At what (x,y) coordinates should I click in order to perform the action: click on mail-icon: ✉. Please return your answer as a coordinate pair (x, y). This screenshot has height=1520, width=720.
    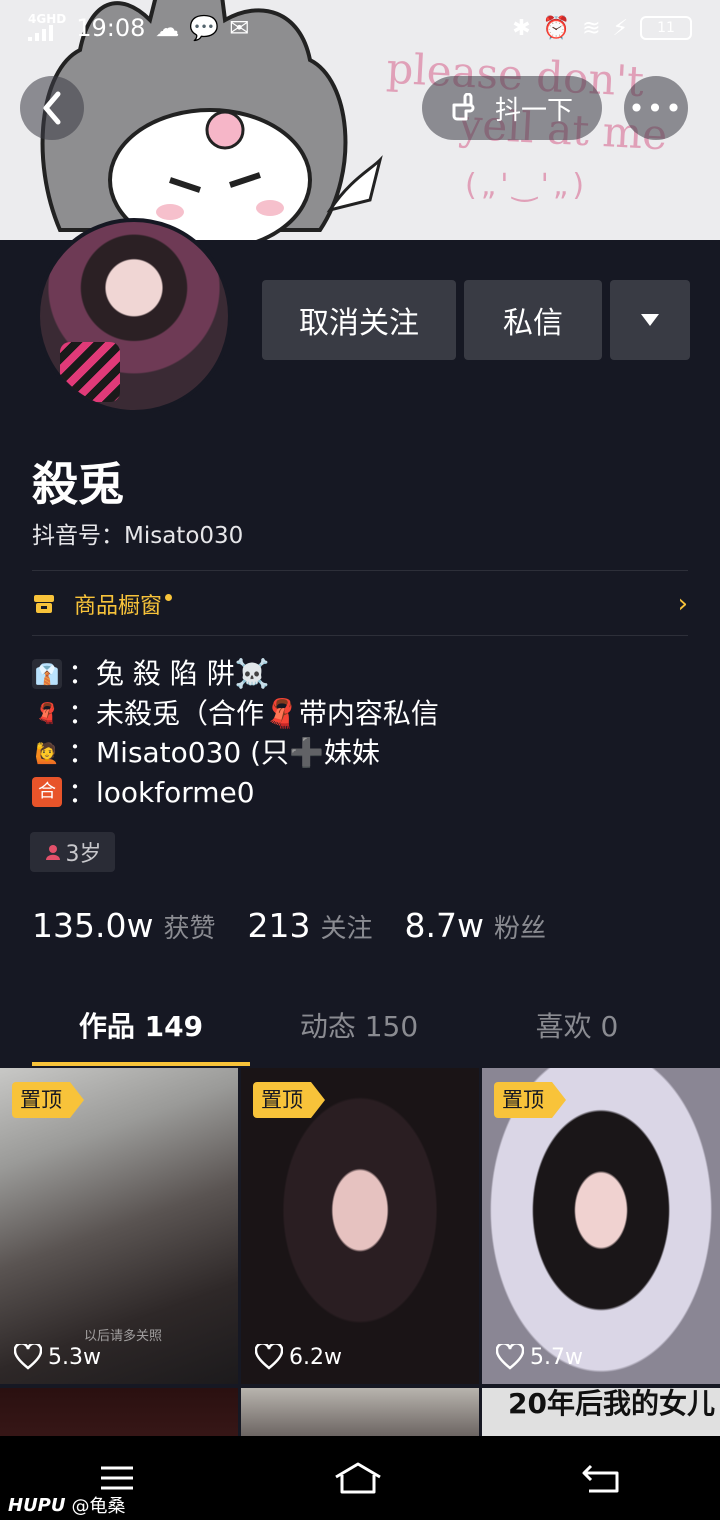
    Looking at the image, I should click on (239, 28).